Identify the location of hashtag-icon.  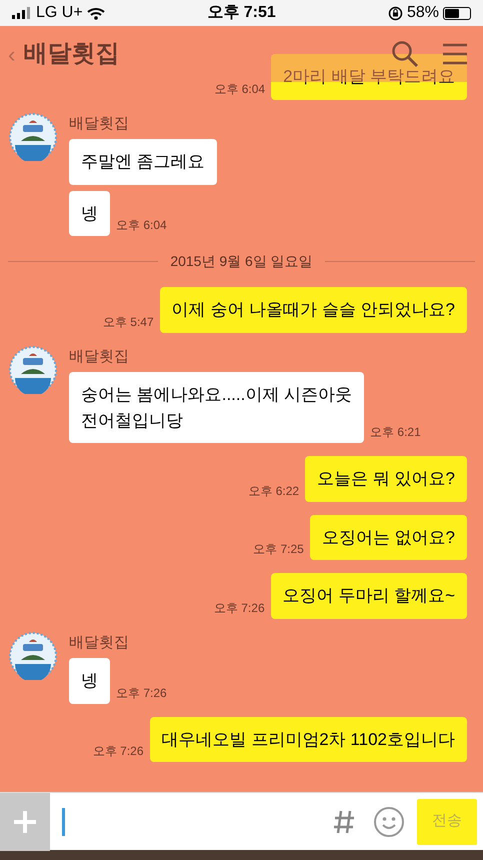
(344, 821).